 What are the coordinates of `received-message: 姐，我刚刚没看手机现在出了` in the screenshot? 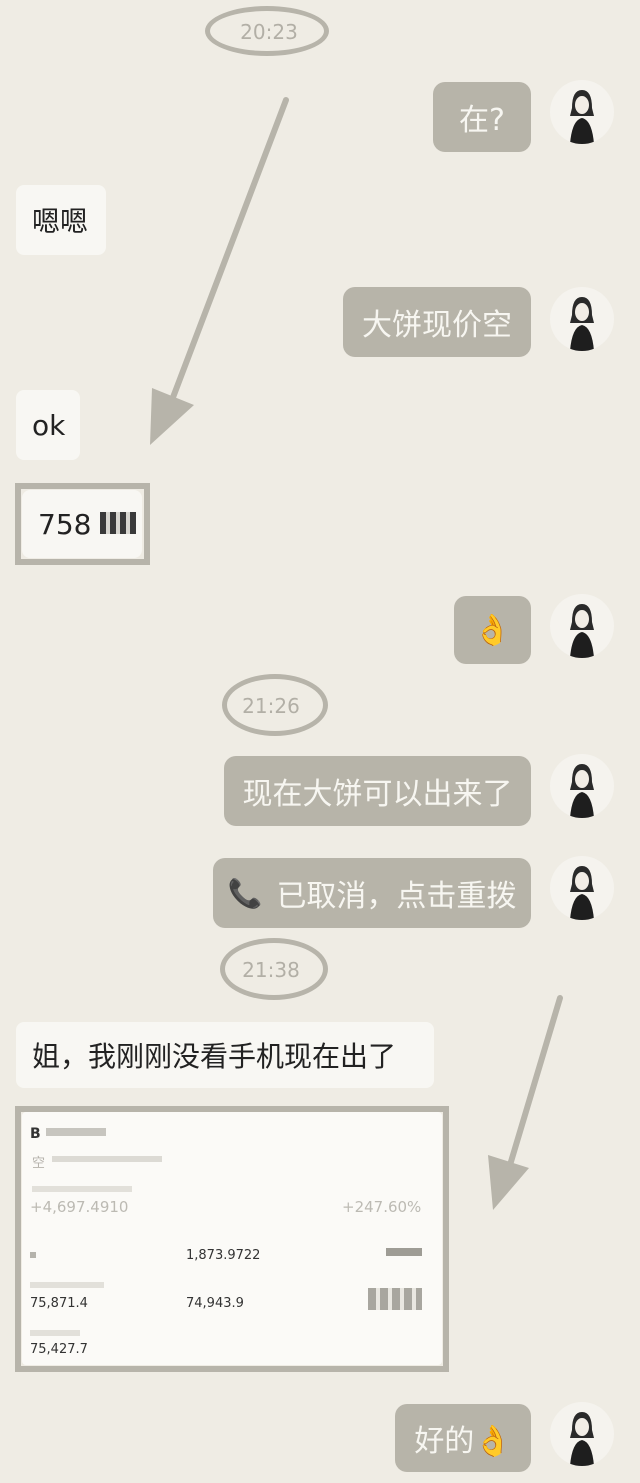 It's located at (225, 1055).